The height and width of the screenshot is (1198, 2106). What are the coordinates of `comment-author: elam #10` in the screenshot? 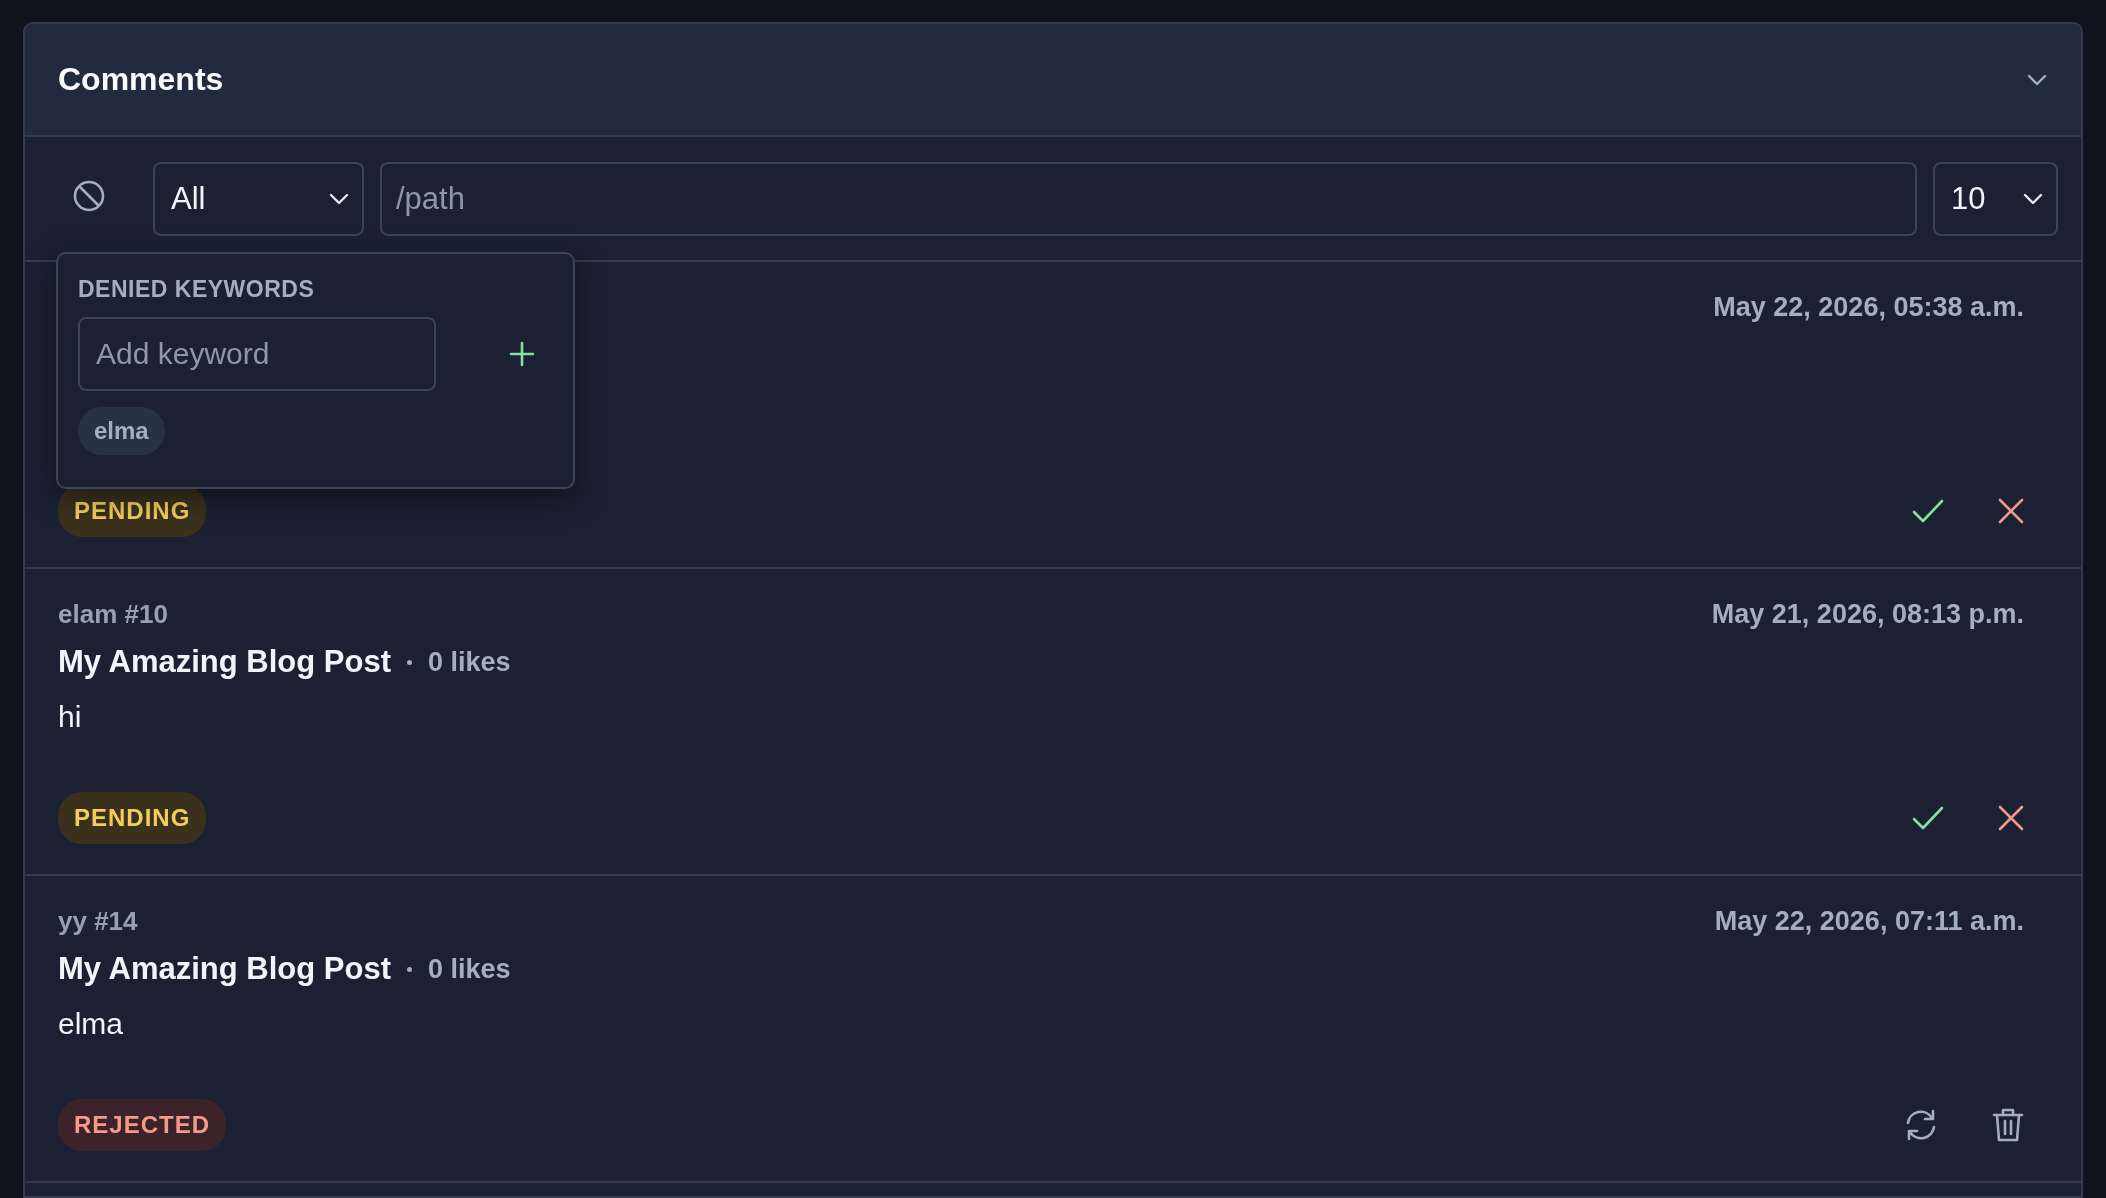 It's located at (113, 614).